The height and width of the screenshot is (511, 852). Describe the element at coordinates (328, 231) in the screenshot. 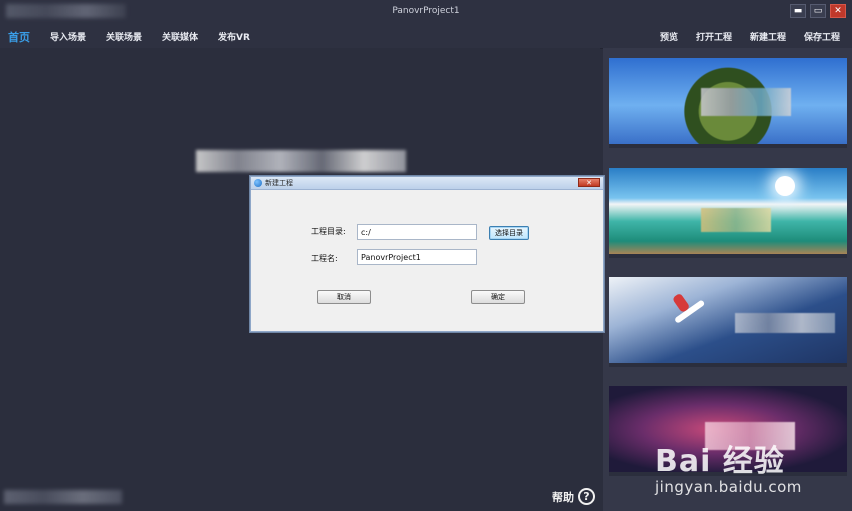

I see `project-dir-label: 工程目录:` at that location.